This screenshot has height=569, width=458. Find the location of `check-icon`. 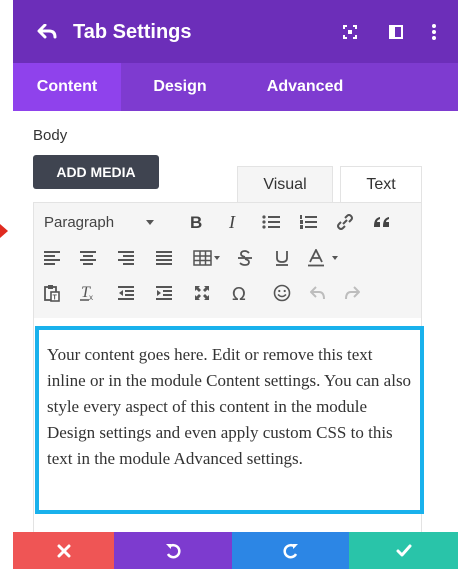

check-icon is located at coordinates (403, 550).